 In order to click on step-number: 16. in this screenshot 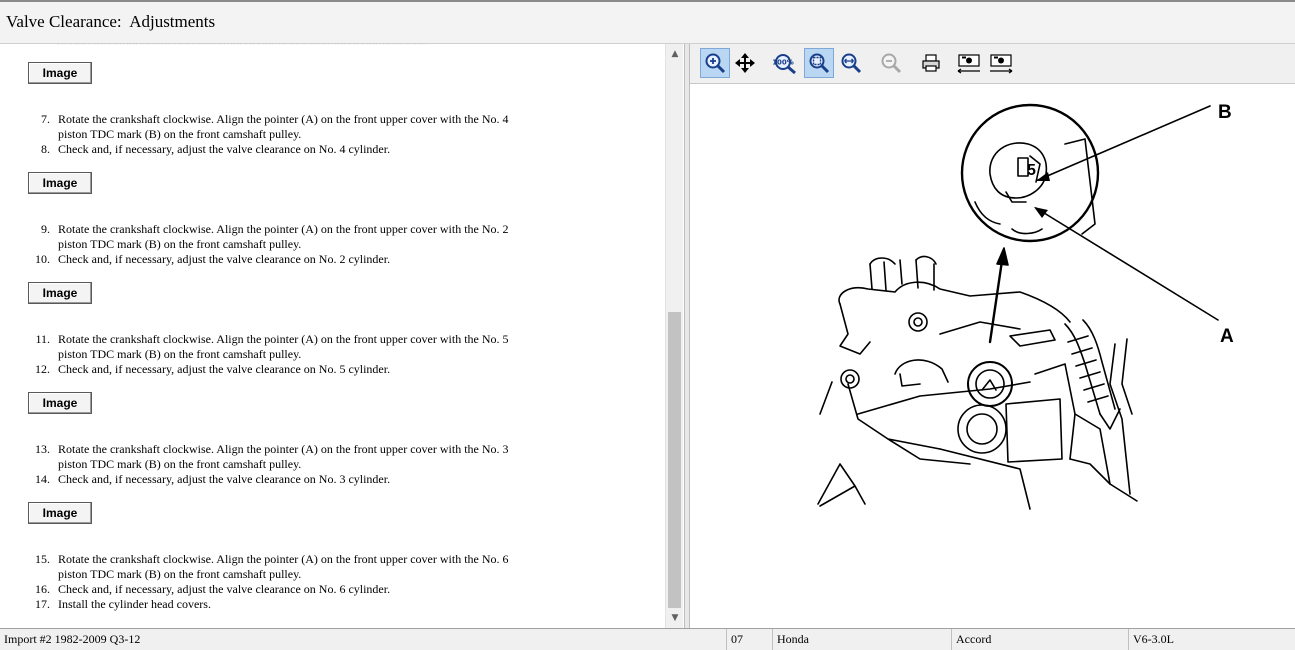, I will do `click(42, 589)`.